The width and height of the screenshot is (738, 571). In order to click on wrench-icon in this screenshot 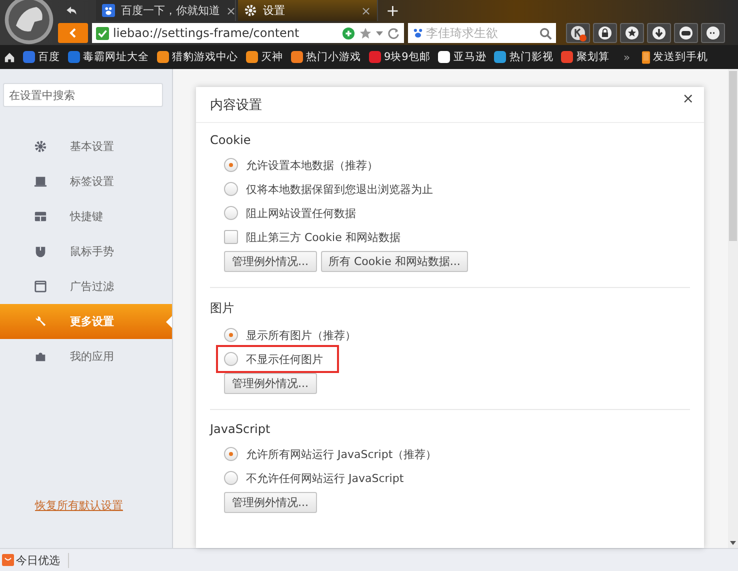, I will do `click(40, 321)`.